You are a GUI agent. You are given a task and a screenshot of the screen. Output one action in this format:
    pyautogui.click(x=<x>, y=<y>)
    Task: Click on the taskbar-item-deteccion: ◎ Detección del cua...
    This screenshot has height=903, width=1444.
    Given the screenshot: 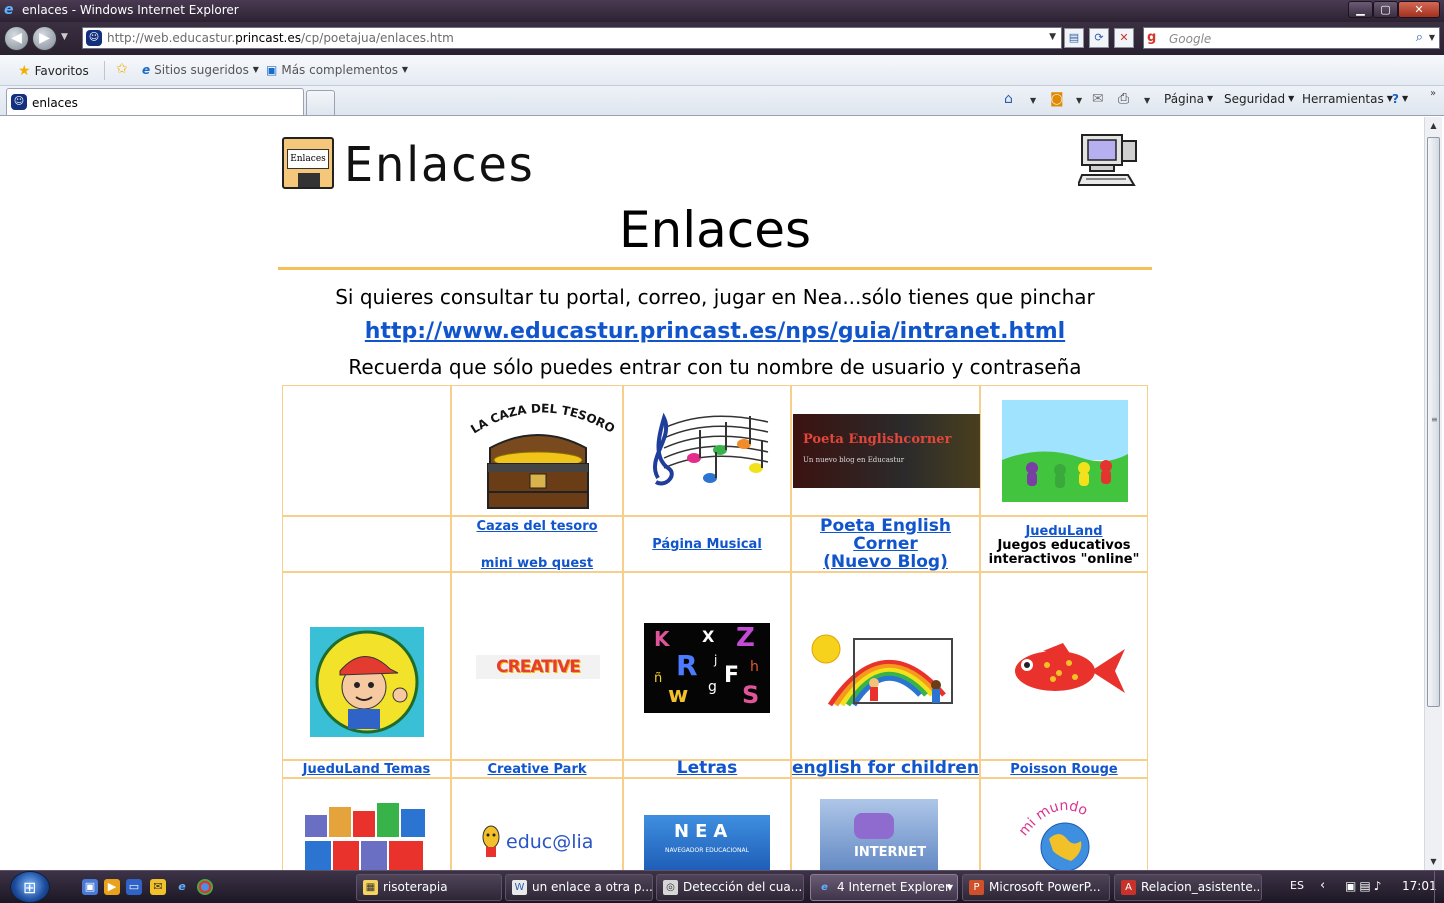 What is the action you would take?
    pyautogui.click(x=730, y=887)
    